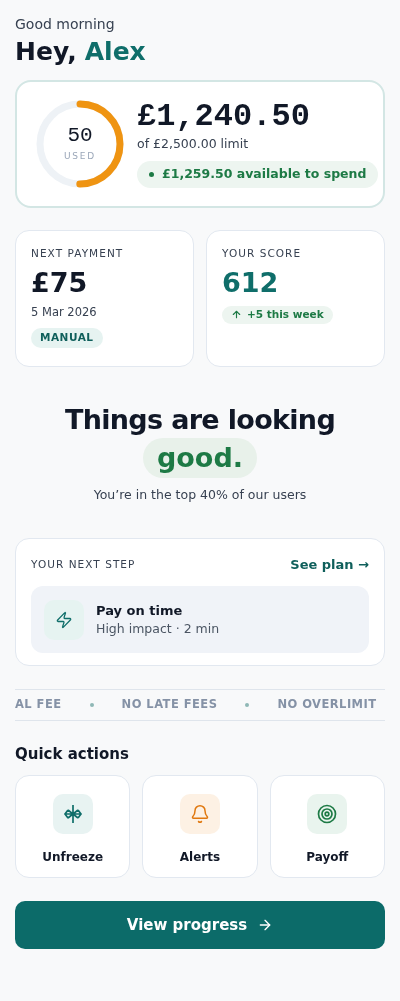 Image resolution: width=400 pixels, height=1001 pixels. Describe the element at coordinates (80, 135) in the screenshot. I see `usage-percent: 50` at that location.